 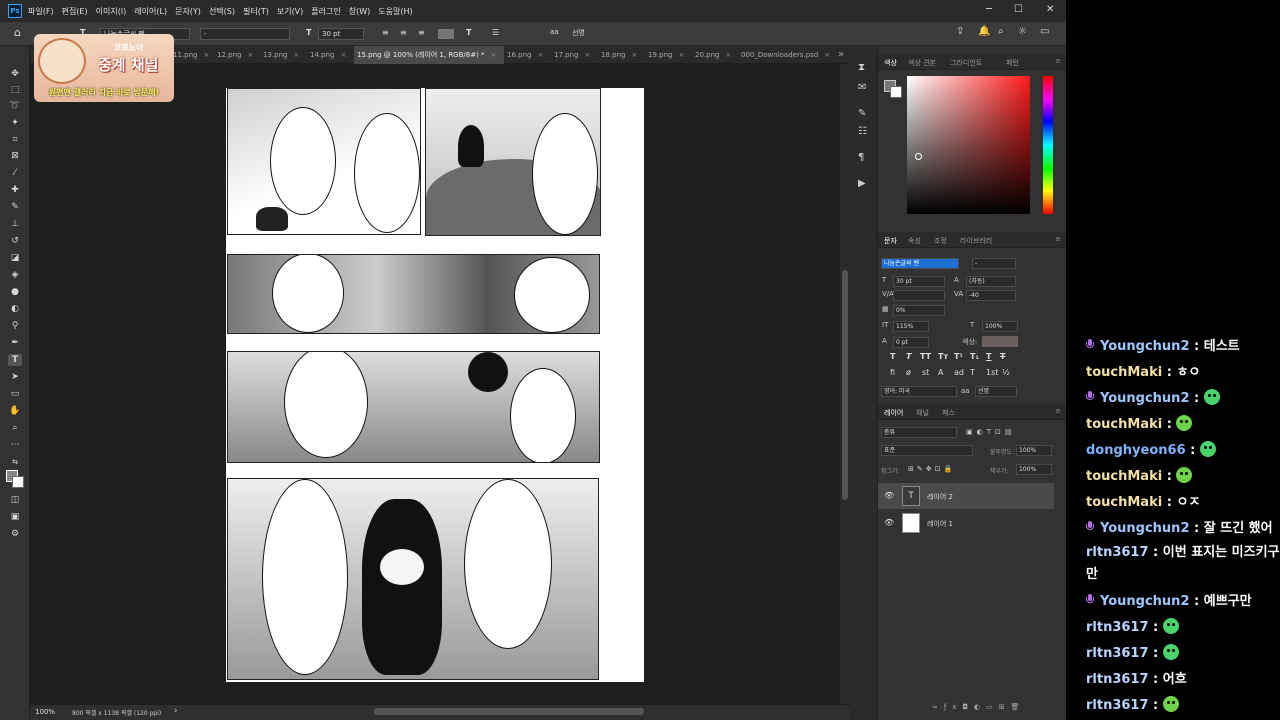 I want to click on fill-field: 100%, so click(x=1034, y=469).